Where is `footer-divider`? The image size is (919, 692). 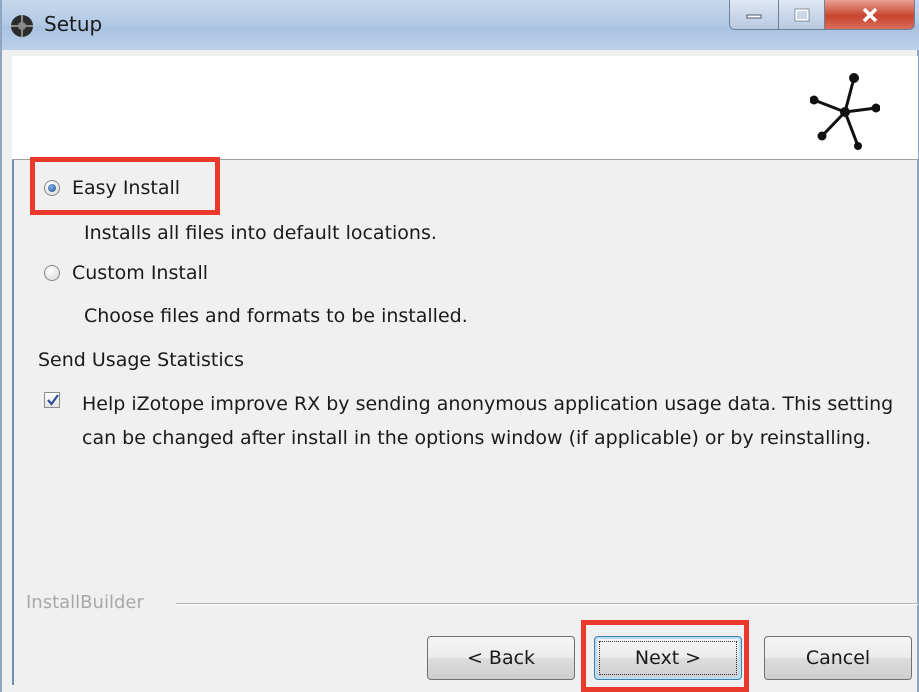 footer-divider is located at coordinates (547, 604).